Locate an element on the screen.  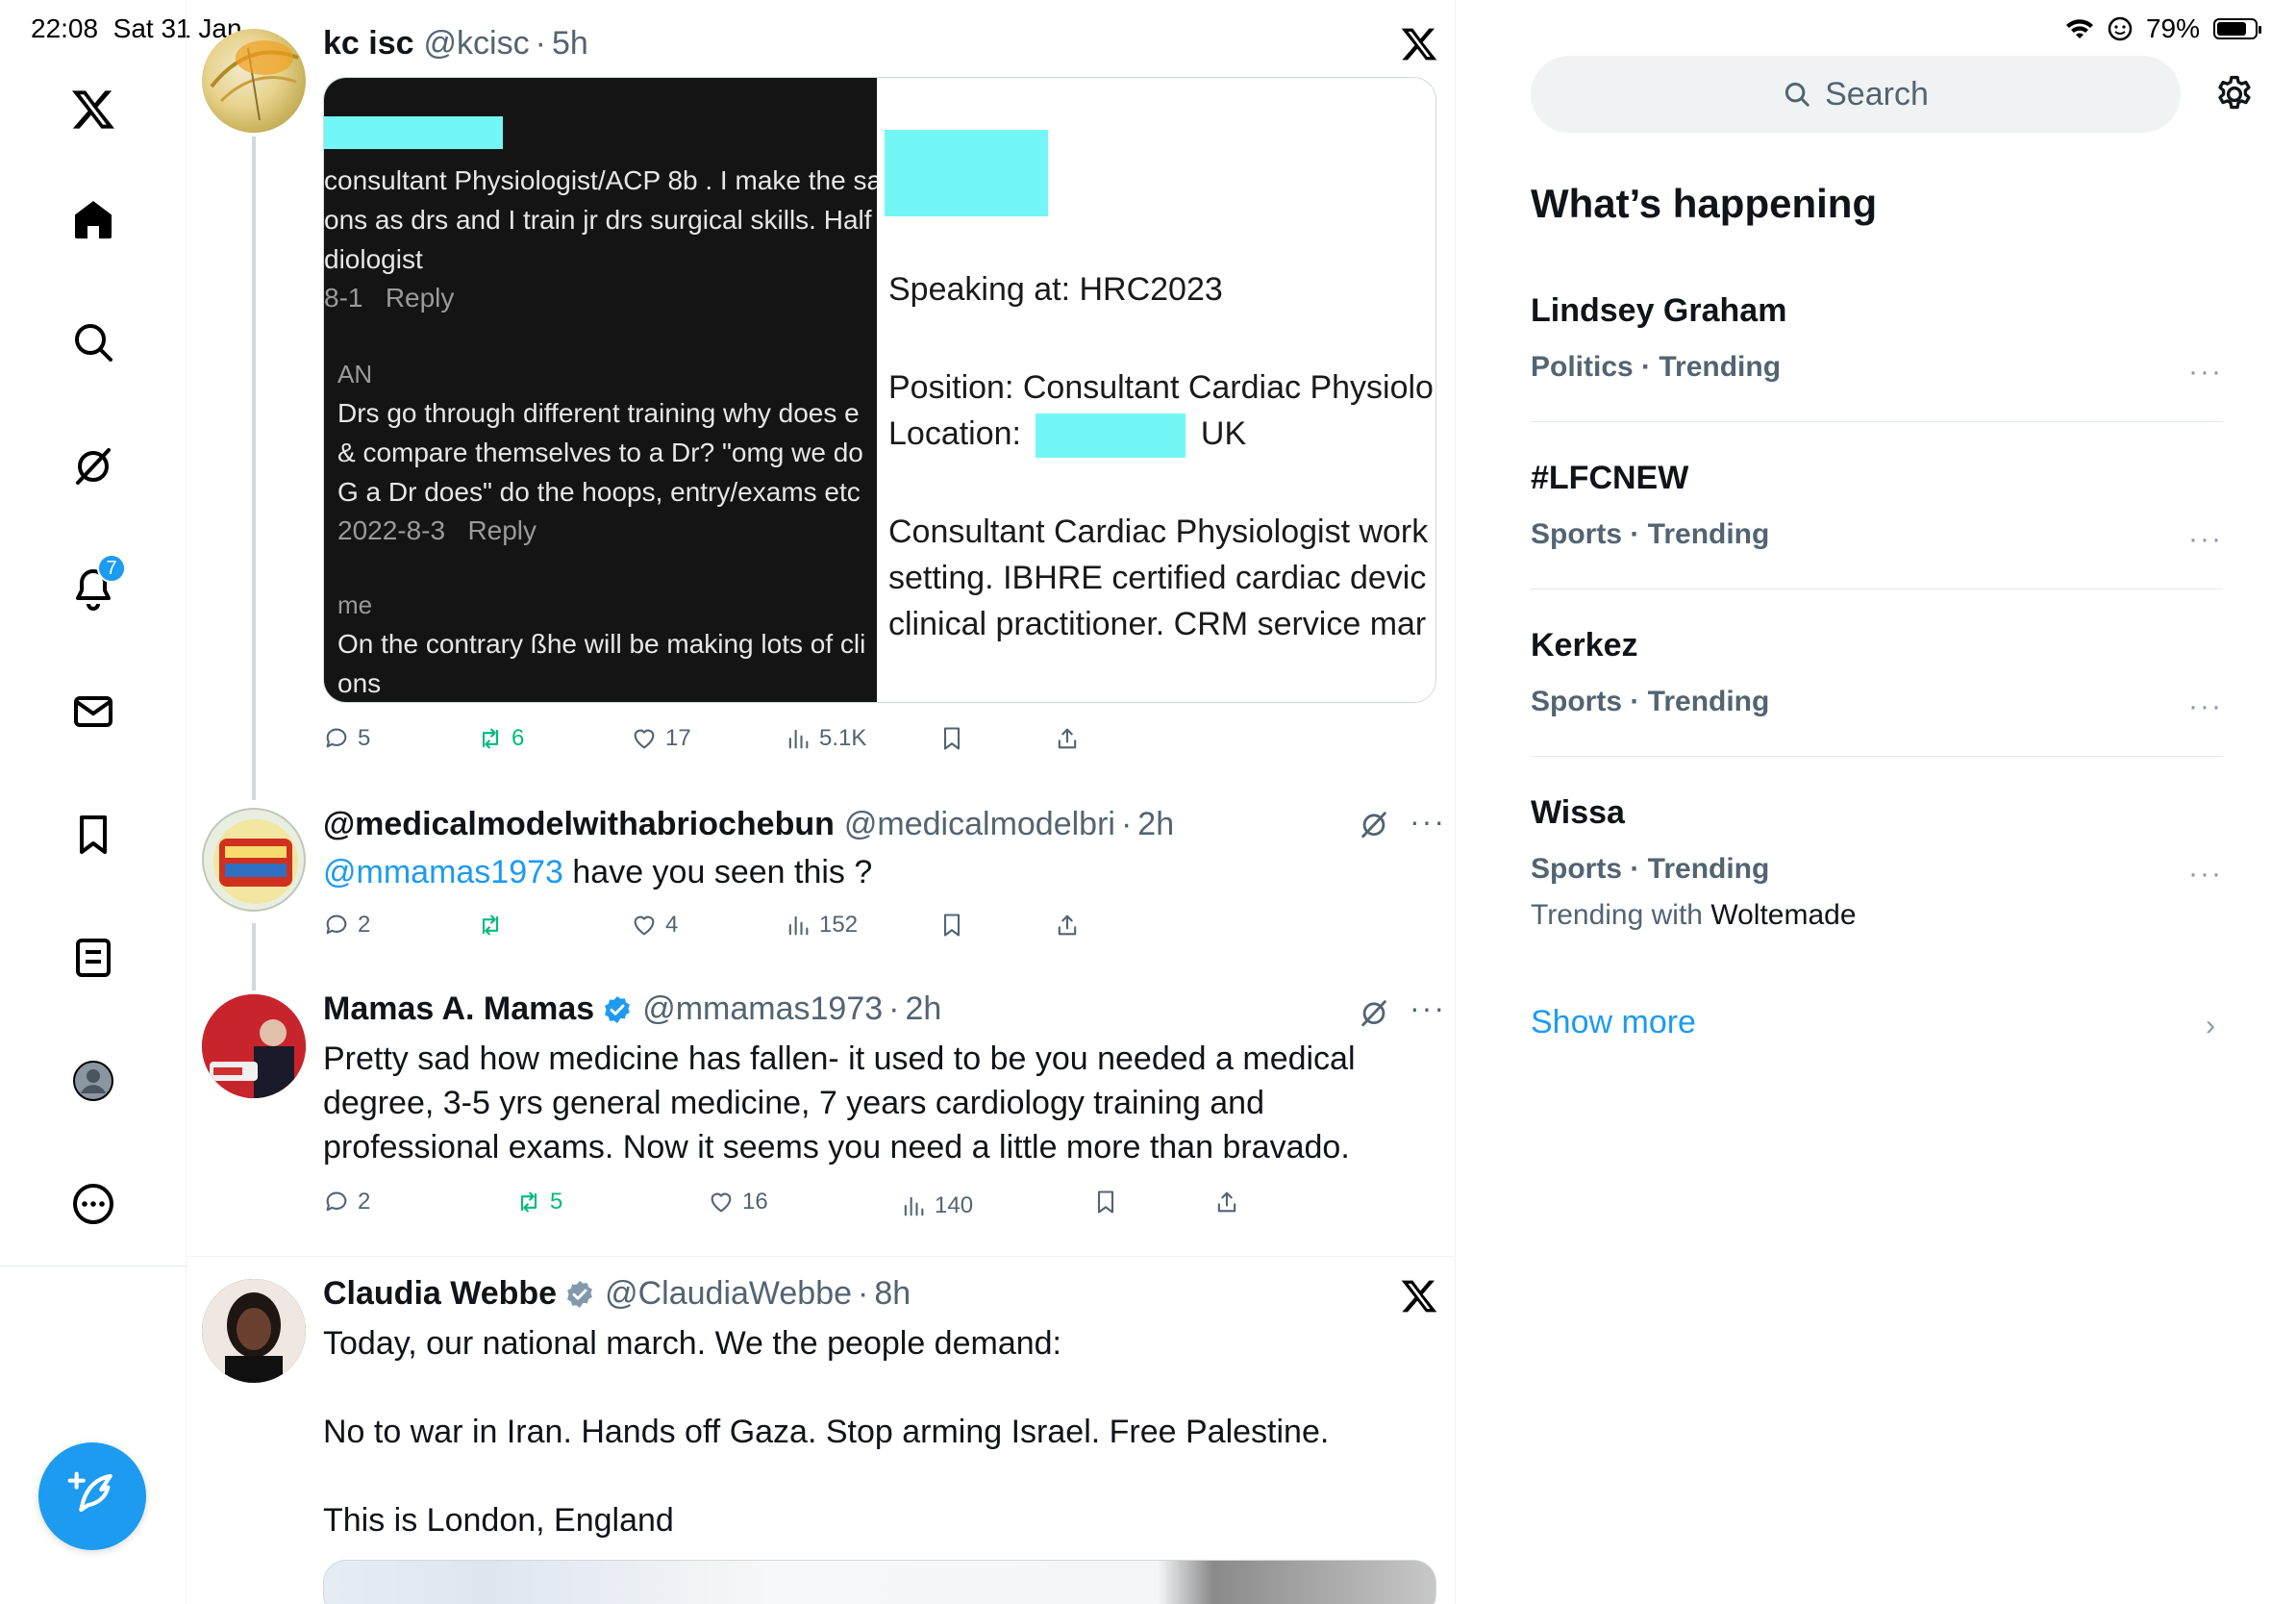
grok-icon is located at coordinates (93, 465).